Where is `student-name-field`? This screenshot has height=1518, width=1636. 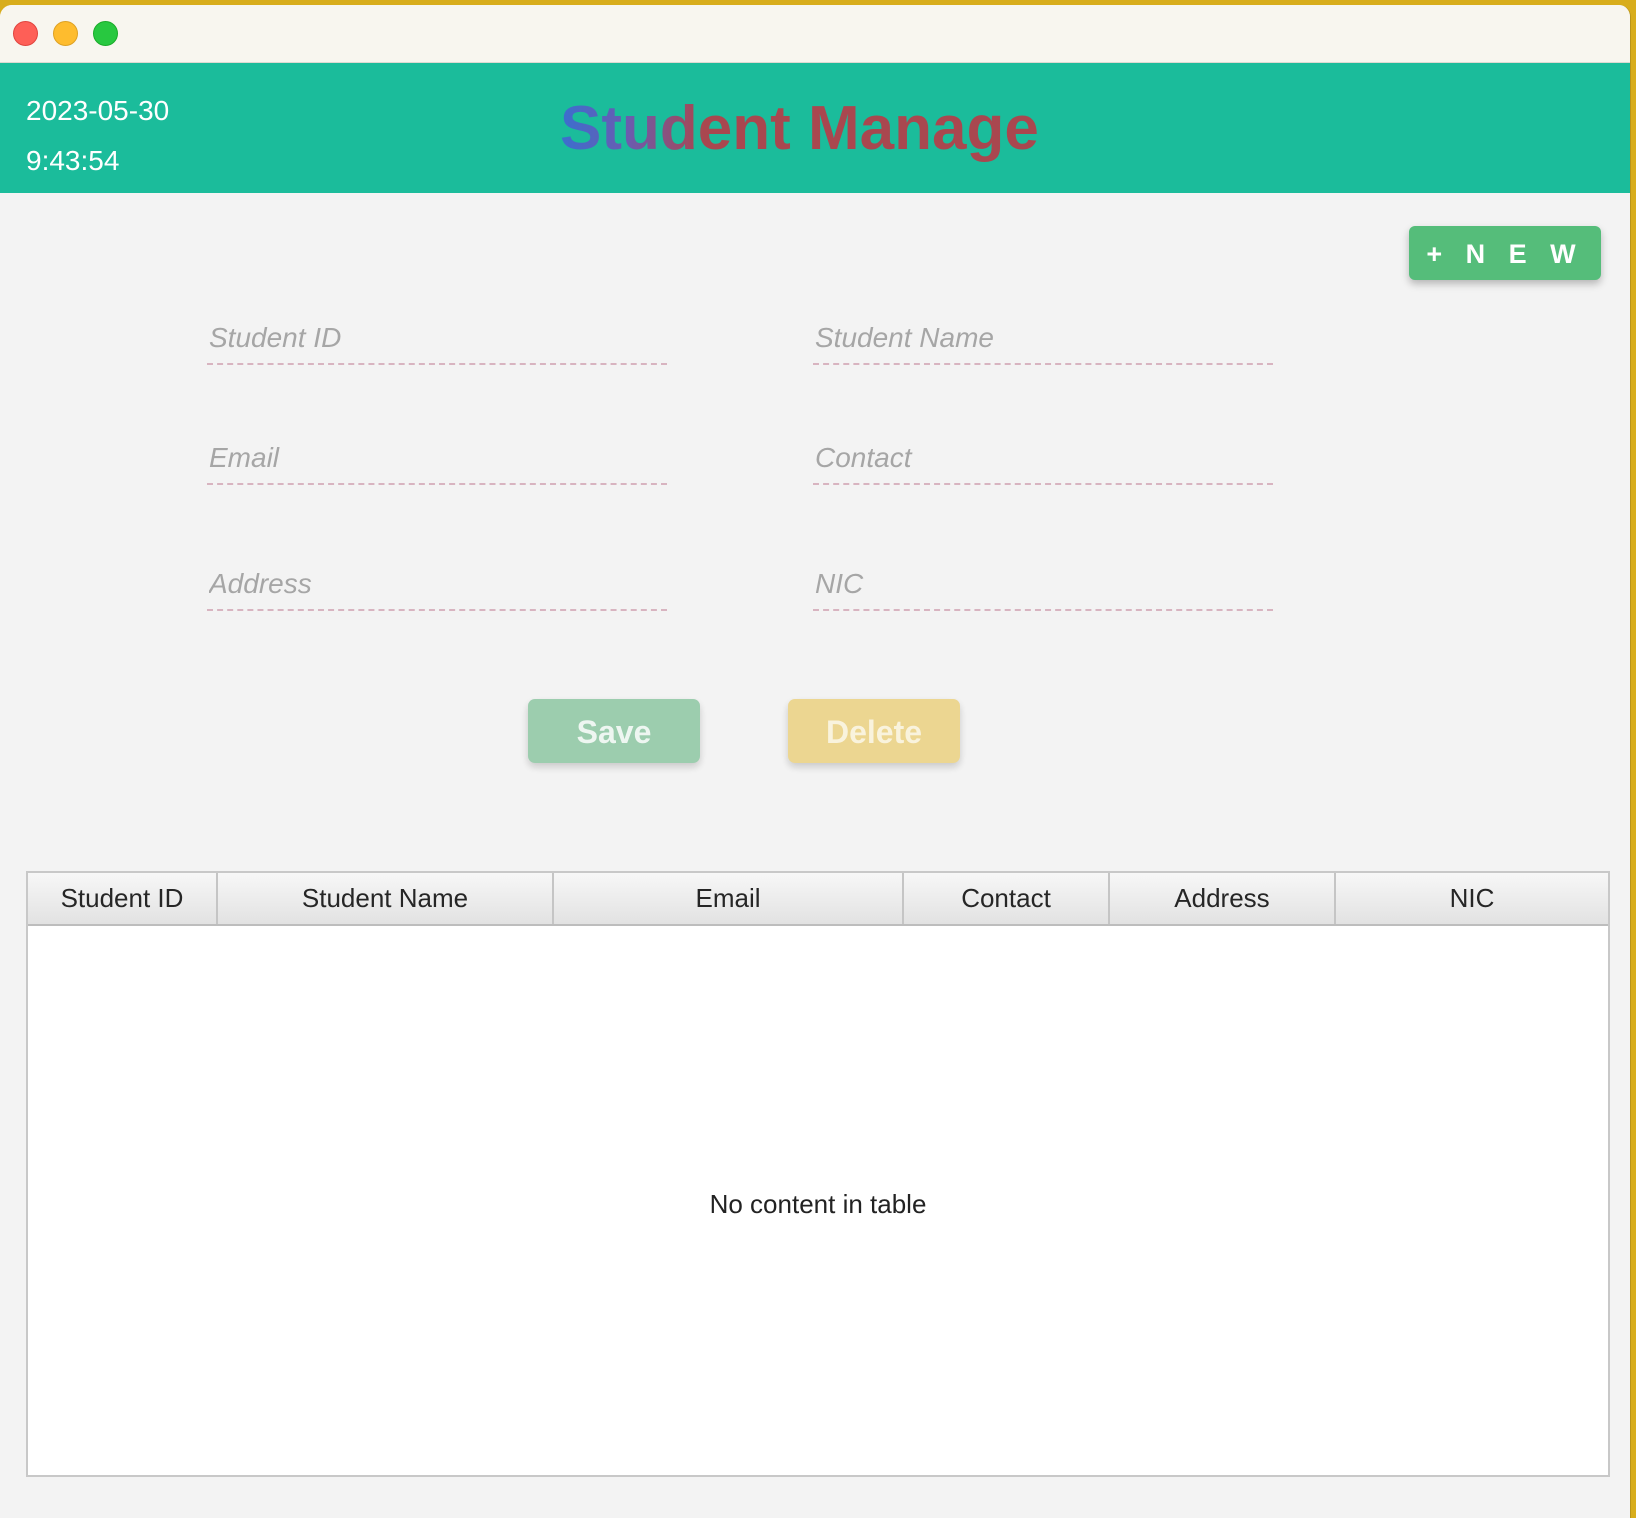 student-name-field is located at coordinates (1043, 339).